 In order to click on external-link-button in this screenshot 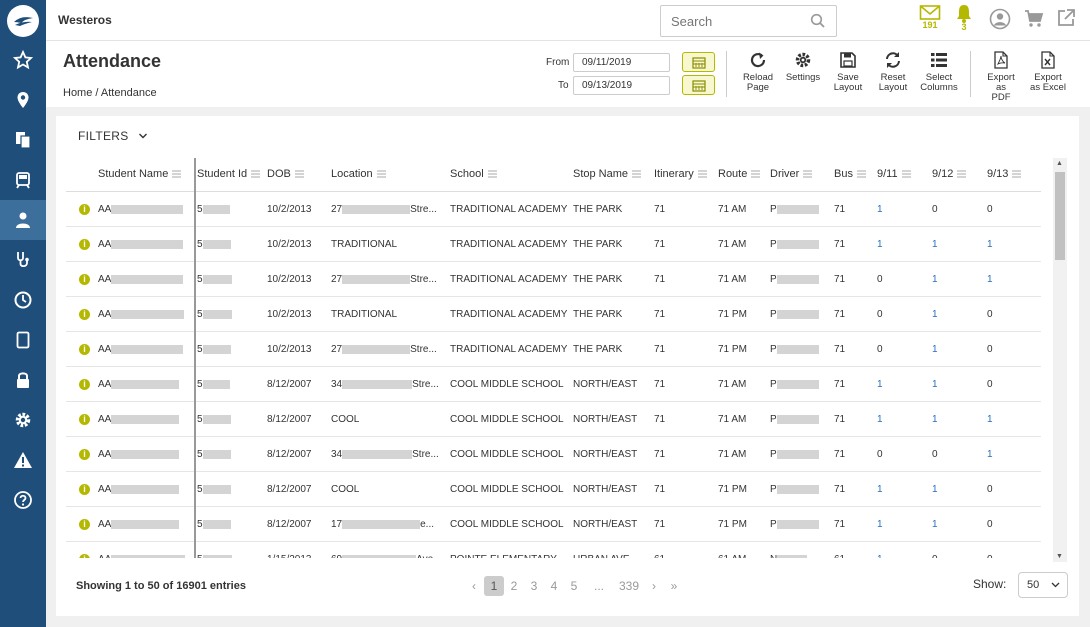, I will do `click(1066, 25)`.